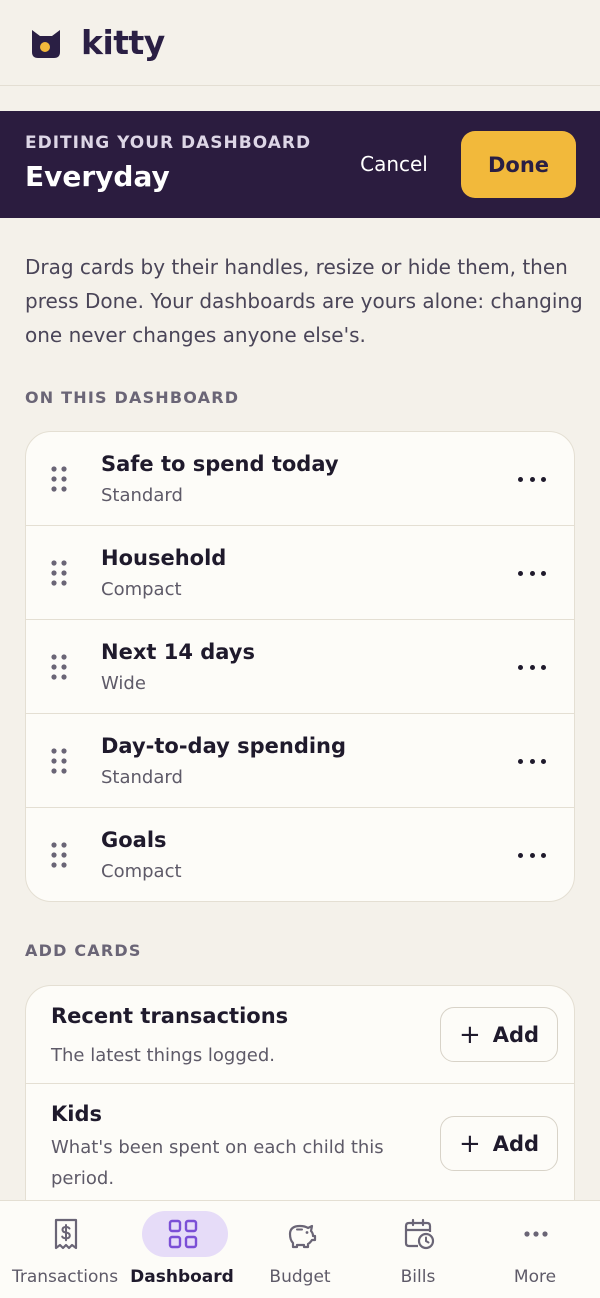  I want to click on nav-item-transactions: Transactions, so click(65, 1249).